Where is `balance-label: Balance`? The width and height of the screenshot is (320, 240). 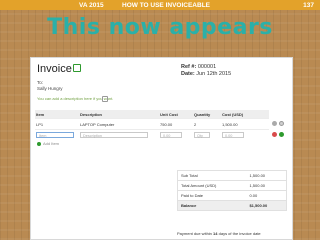
balance-label: Balance is located at coordinates (212, 205).